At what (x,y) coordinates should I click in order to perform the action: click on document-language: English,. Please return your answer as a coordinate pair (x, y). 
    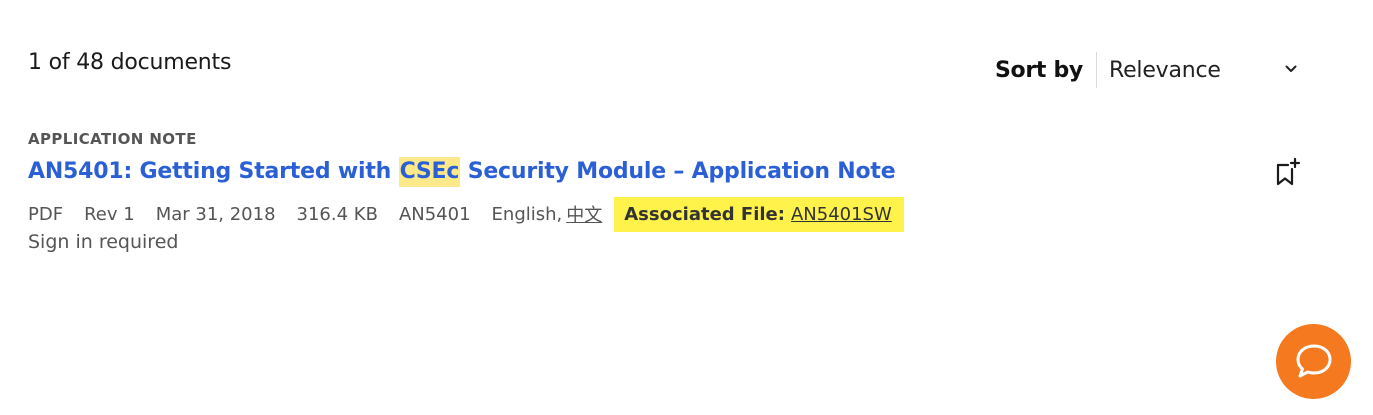
    Looking at the image, I should click on (527, 214).